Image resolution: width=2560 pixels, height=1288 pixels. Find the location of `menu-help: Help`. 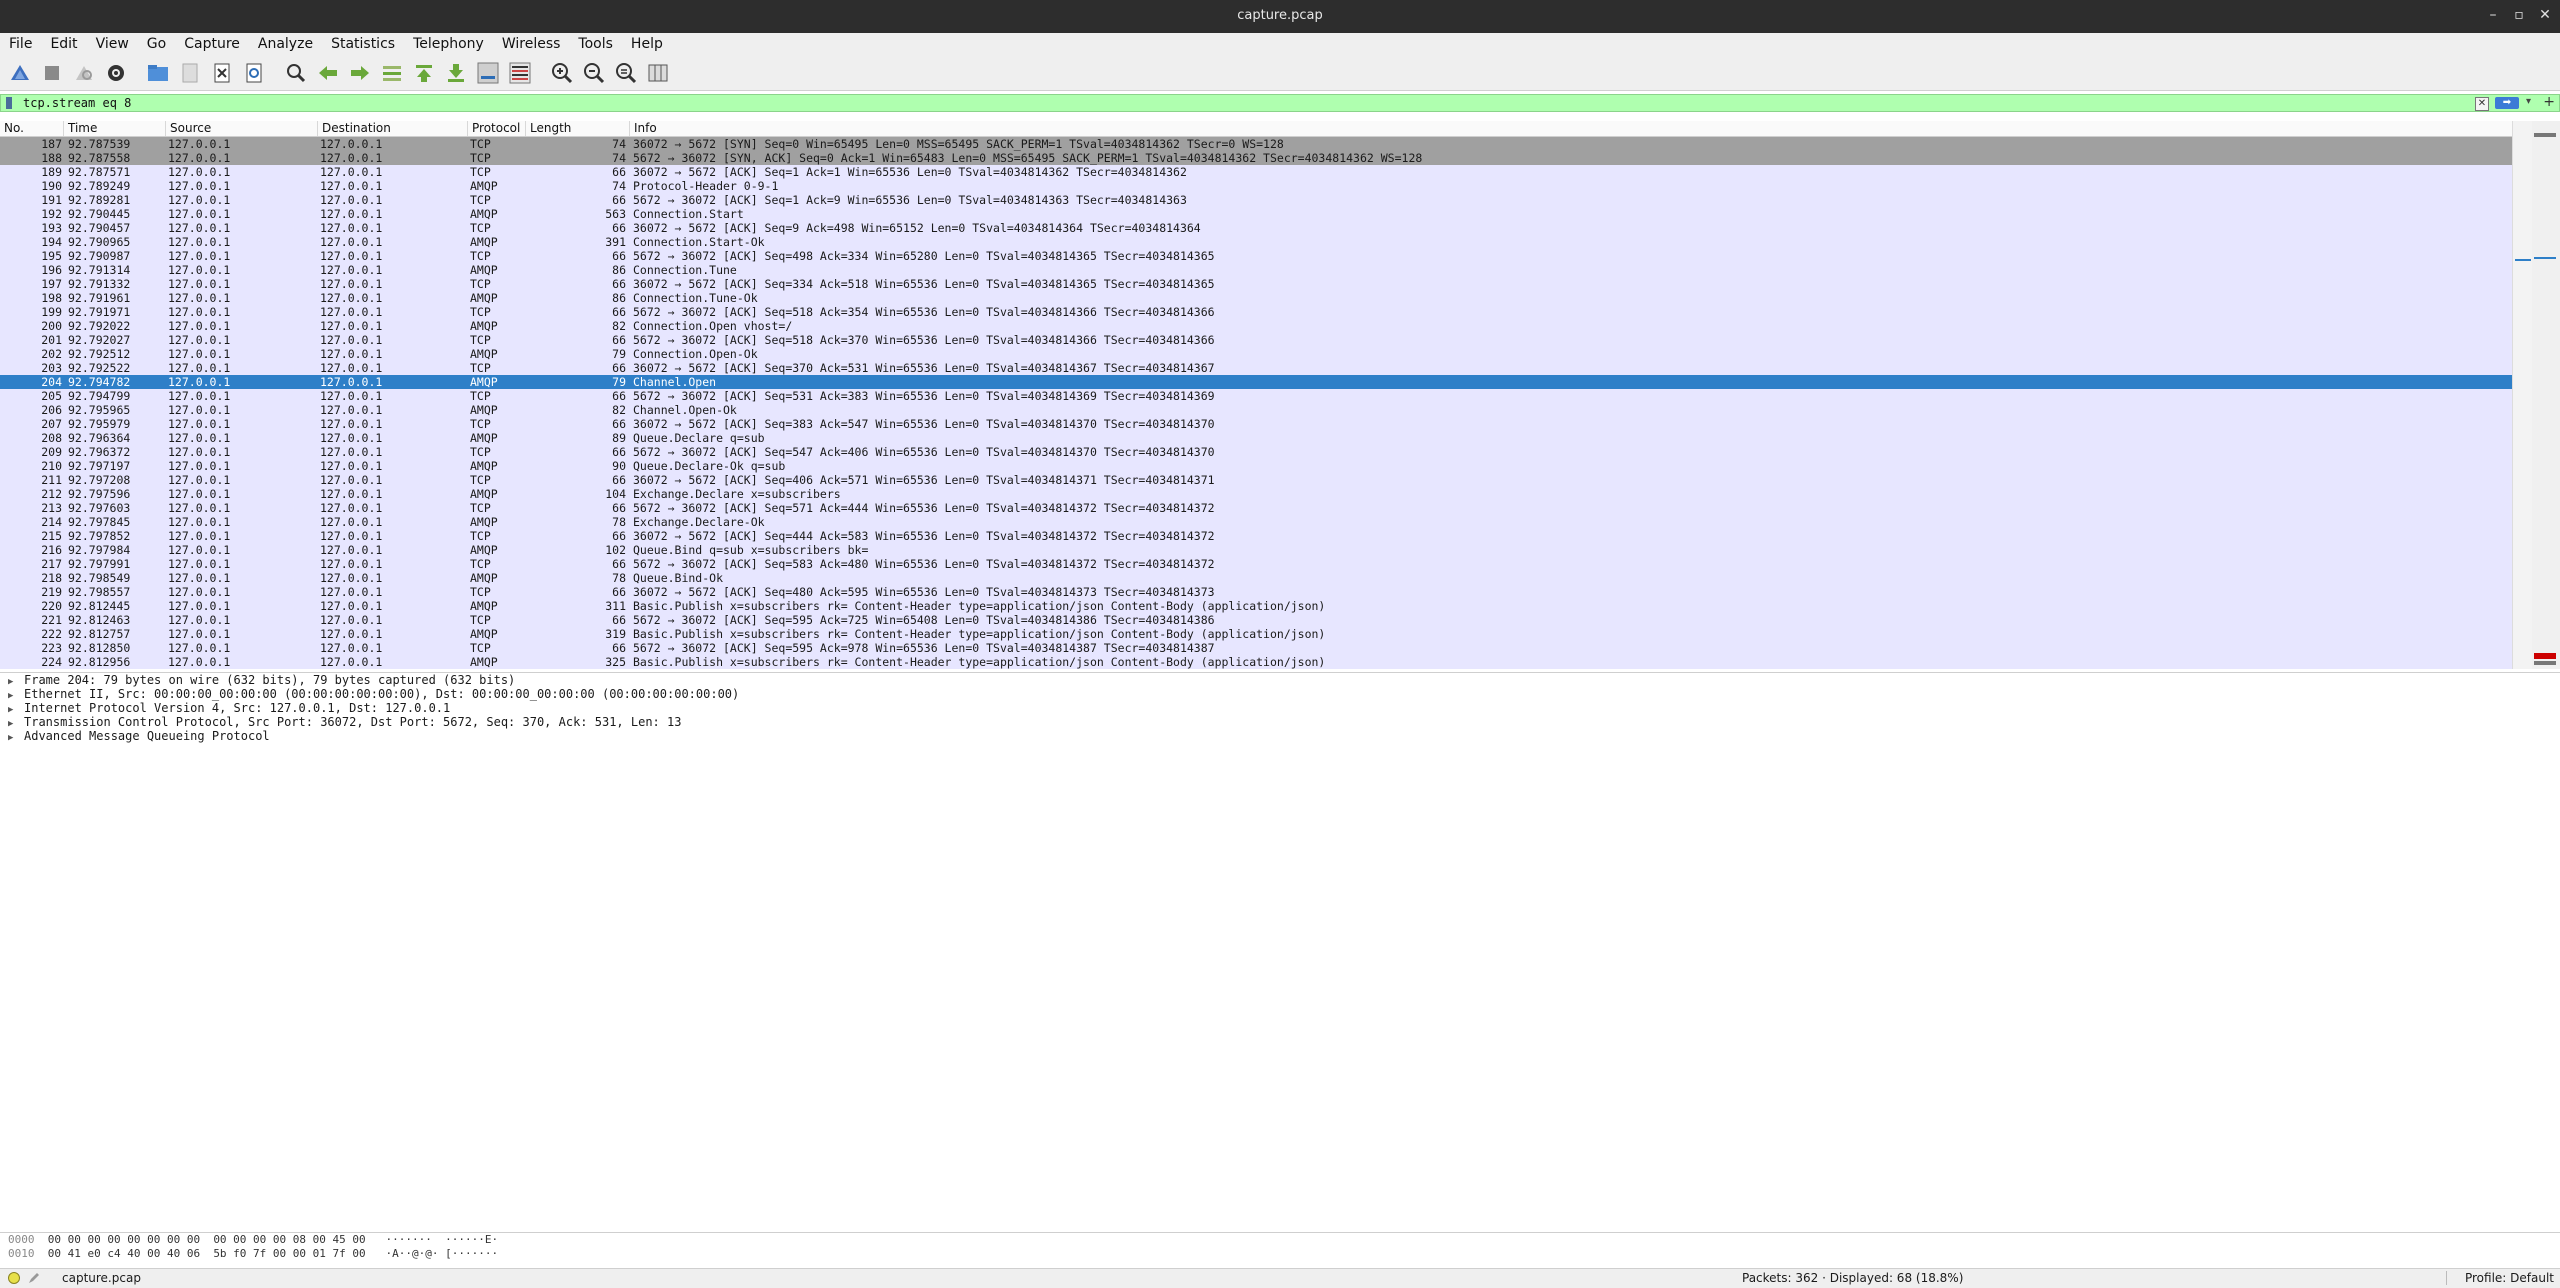

menu-help: Help is located at coordinates (647, 44).